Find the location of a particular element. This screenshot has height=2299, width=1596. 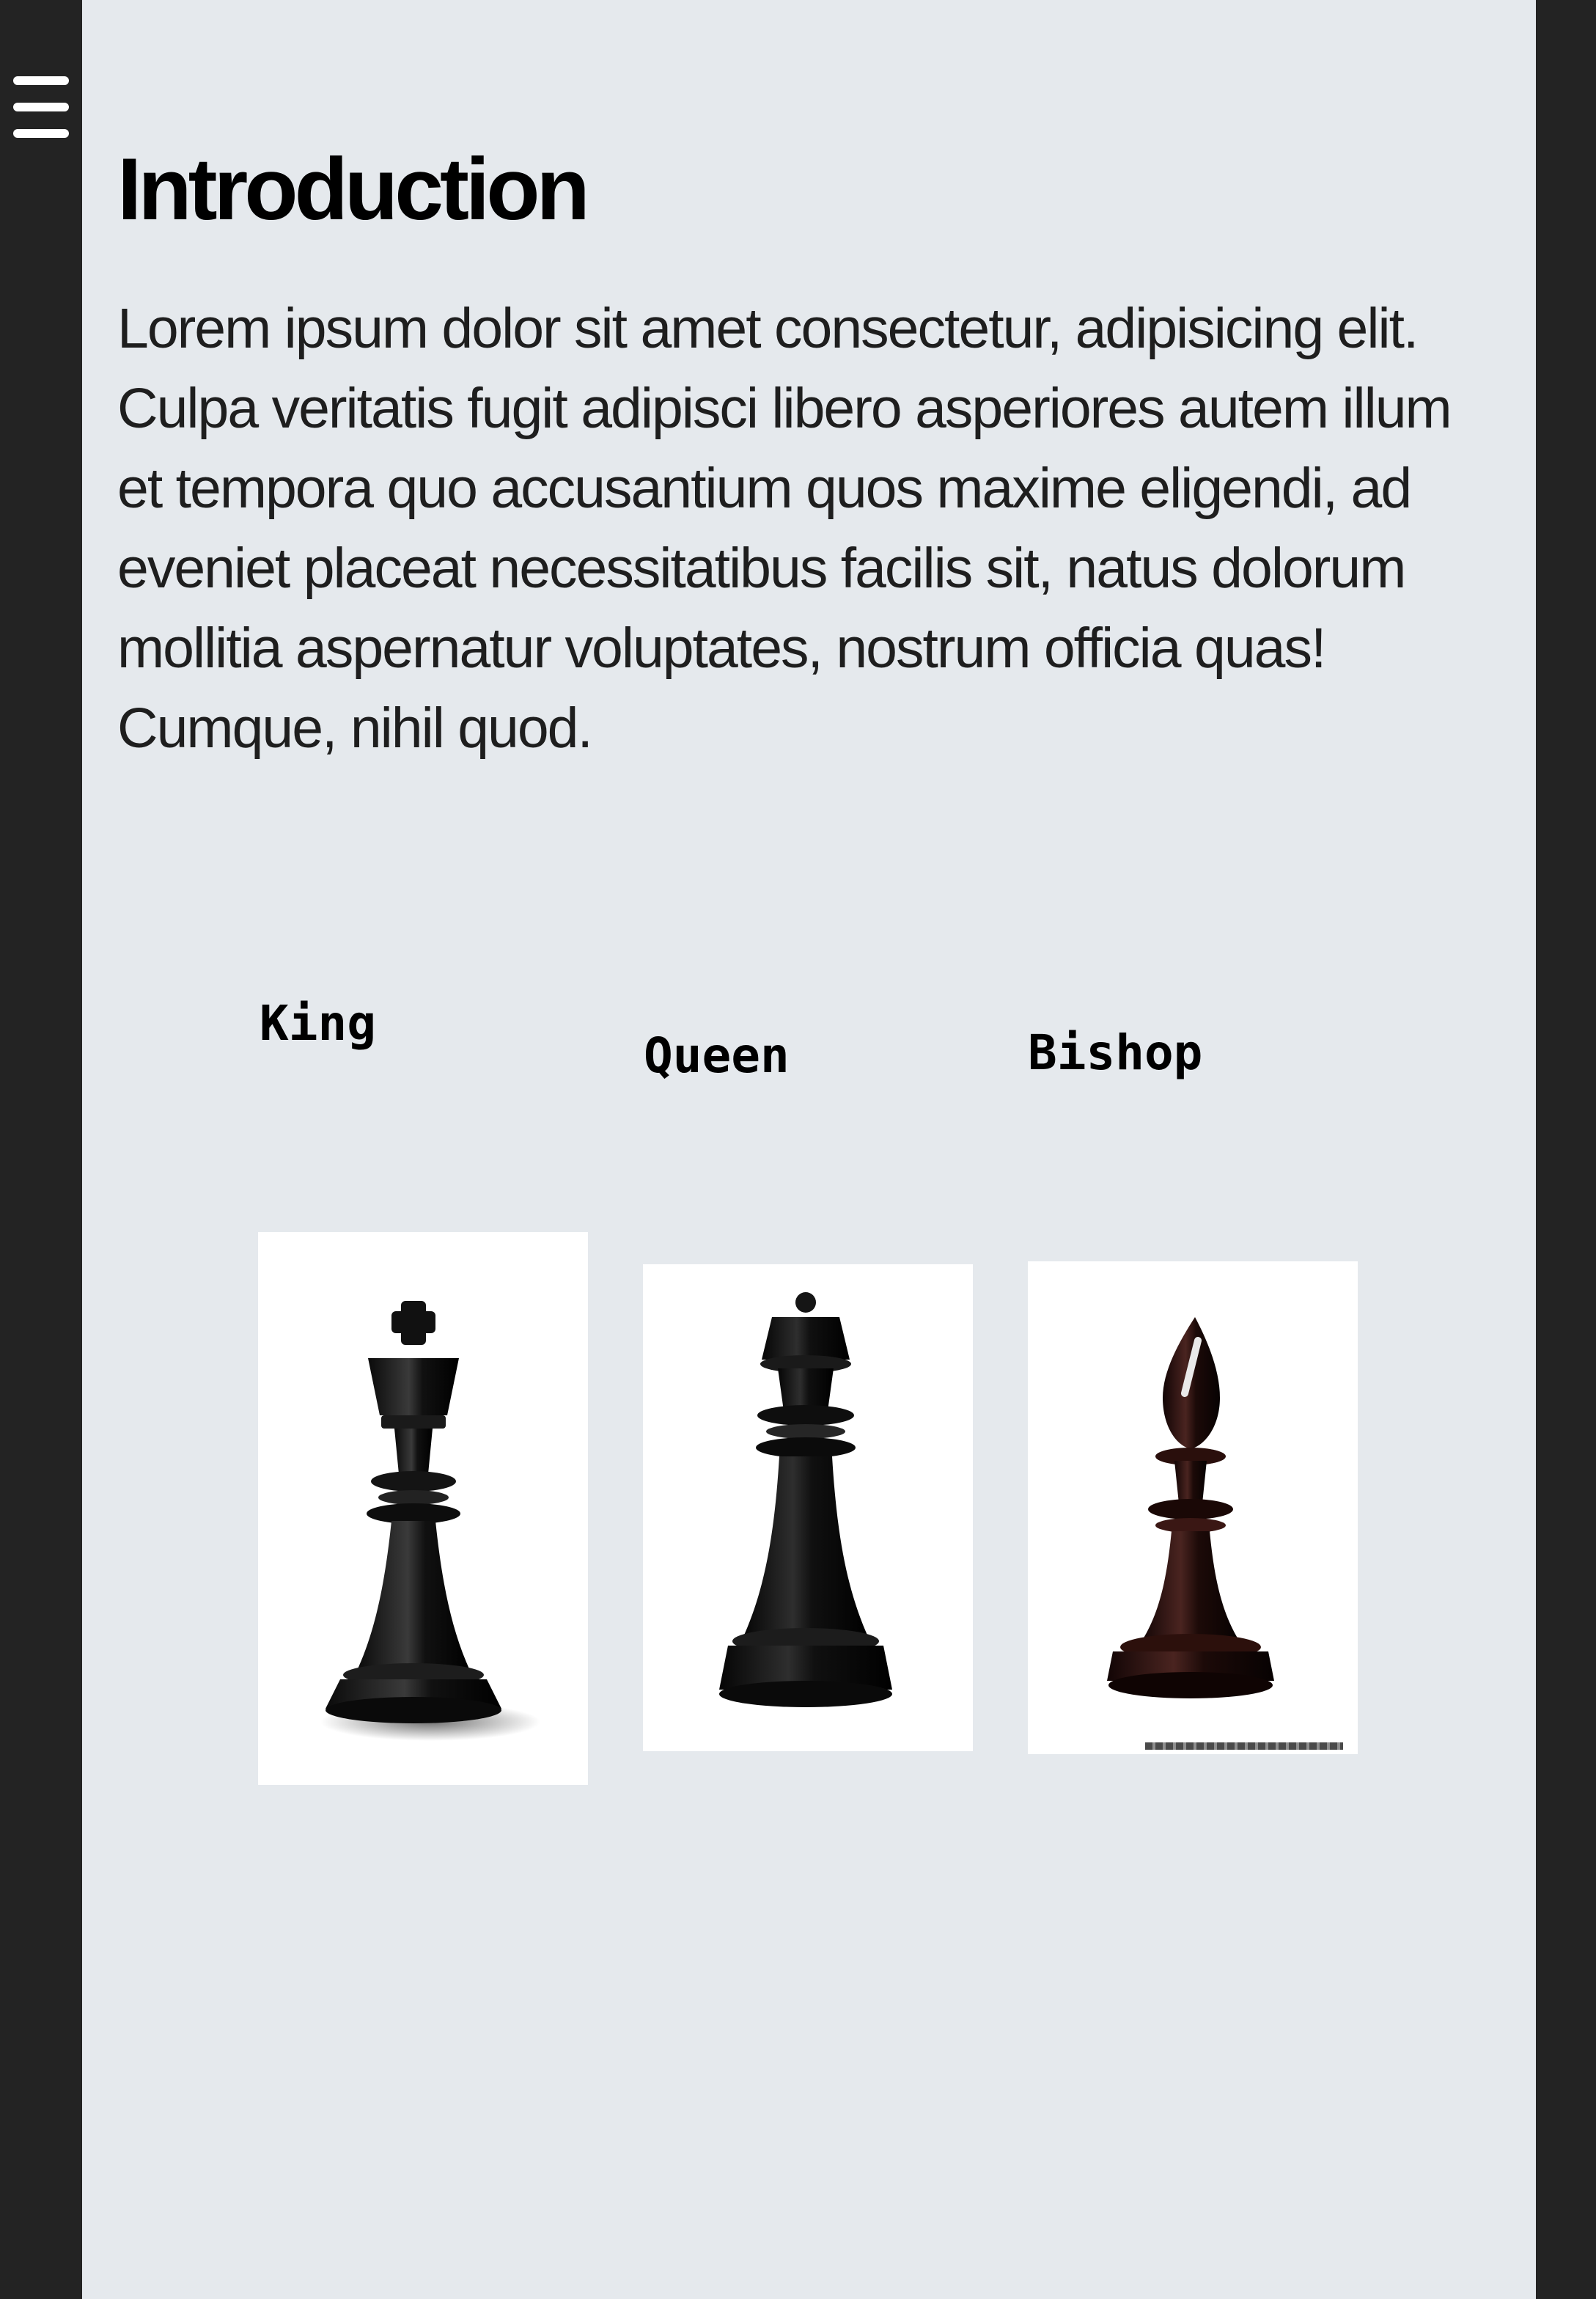

page-title: Introduction is located at coordinates (353, 189).